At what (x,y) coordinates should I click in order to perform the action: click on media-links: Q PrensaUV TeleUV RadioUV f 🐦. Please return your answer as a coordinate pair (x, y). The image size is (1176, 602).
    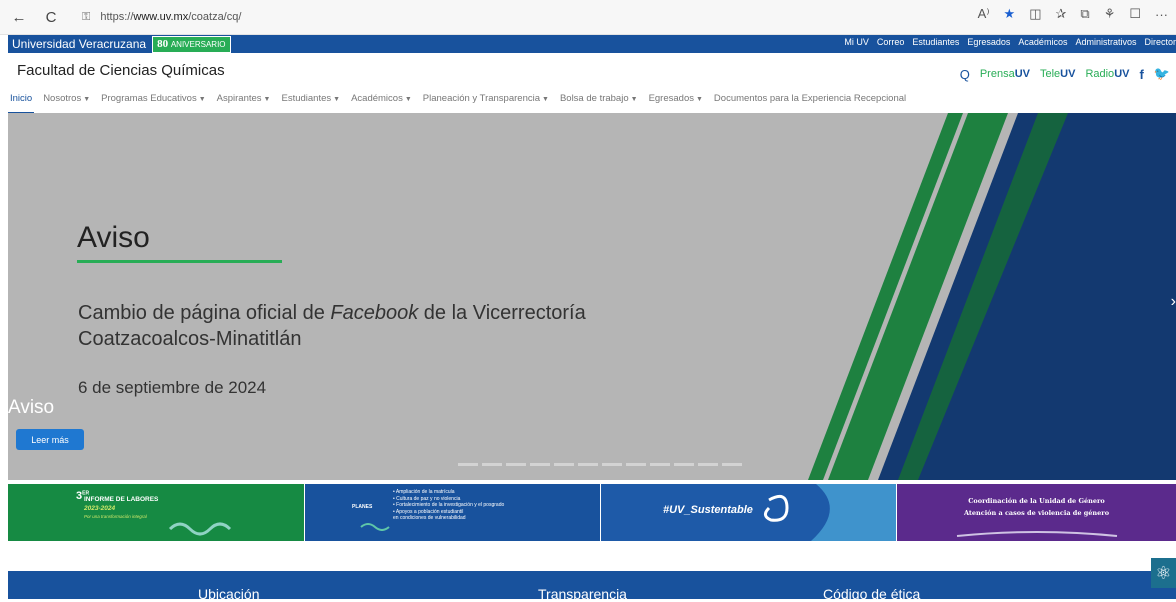
    Looking at the image, I should click on (1065, 74).